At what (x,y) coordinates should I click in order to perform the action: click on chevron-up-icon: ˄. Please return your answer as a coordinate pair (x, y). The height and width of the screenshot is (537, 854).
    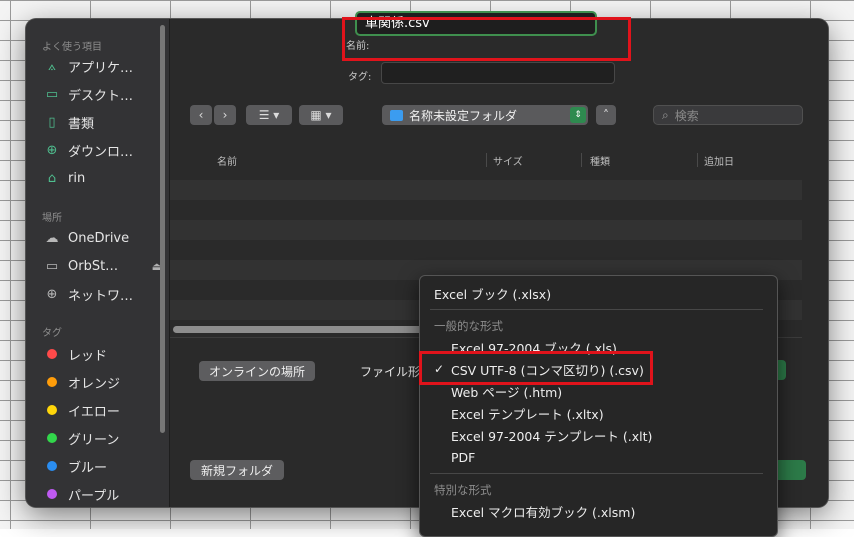
    Looking at the image, I should click on (606, 115).